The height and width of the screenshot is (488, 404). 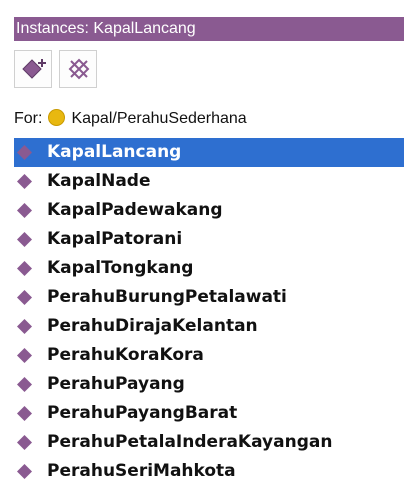 I want to click on instance-list-item: PerahuPetalaInderaKayangan, so click(x=209, y=442).